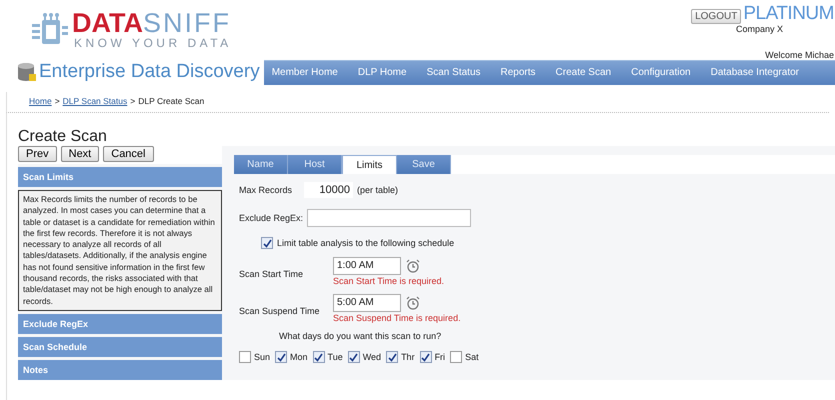  Describe the element at coordinates (40, 101) in the screenshot. I see `breadcrumb-link: Home` at that location.